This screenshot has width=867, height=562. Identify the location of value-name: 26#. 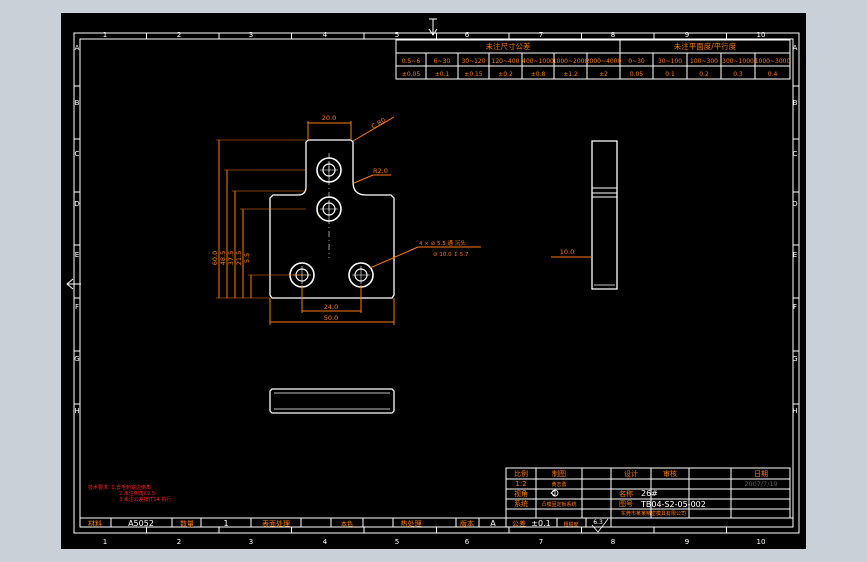
(649, 493).